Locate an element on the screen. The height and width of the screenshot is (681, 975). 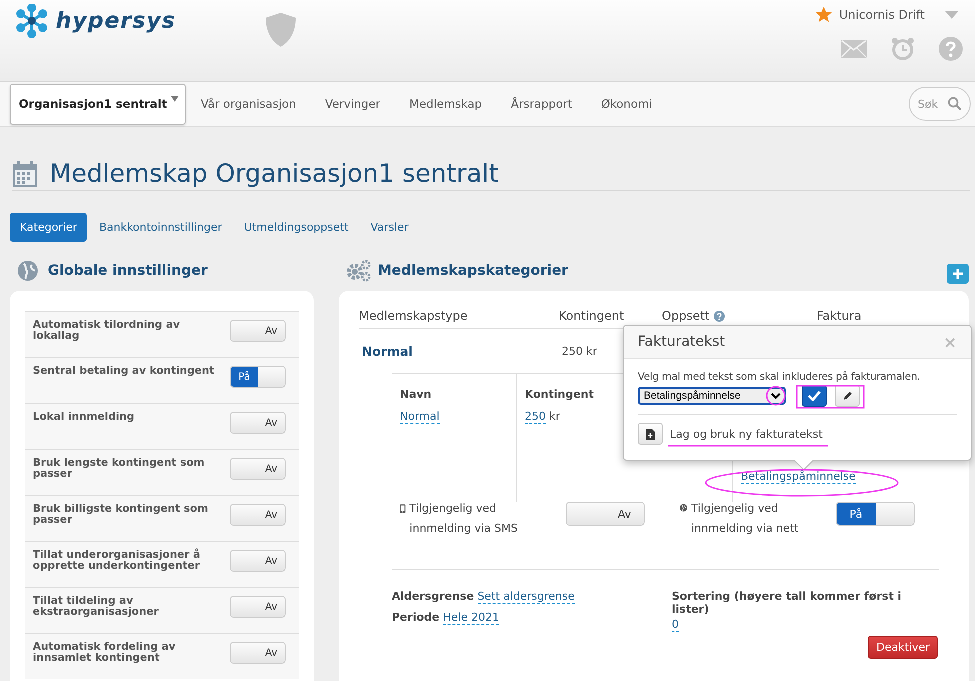
new-document-button is located at coordinates (650, 434).